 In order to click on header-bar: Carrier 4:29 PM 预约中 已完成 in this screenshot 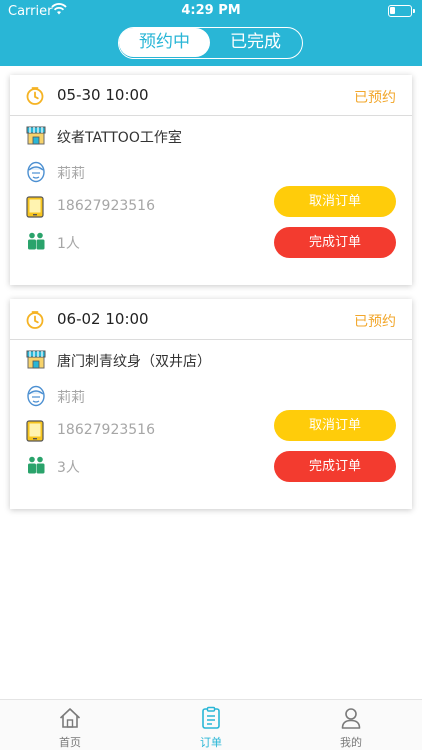, I will do `click(211, 33)`.